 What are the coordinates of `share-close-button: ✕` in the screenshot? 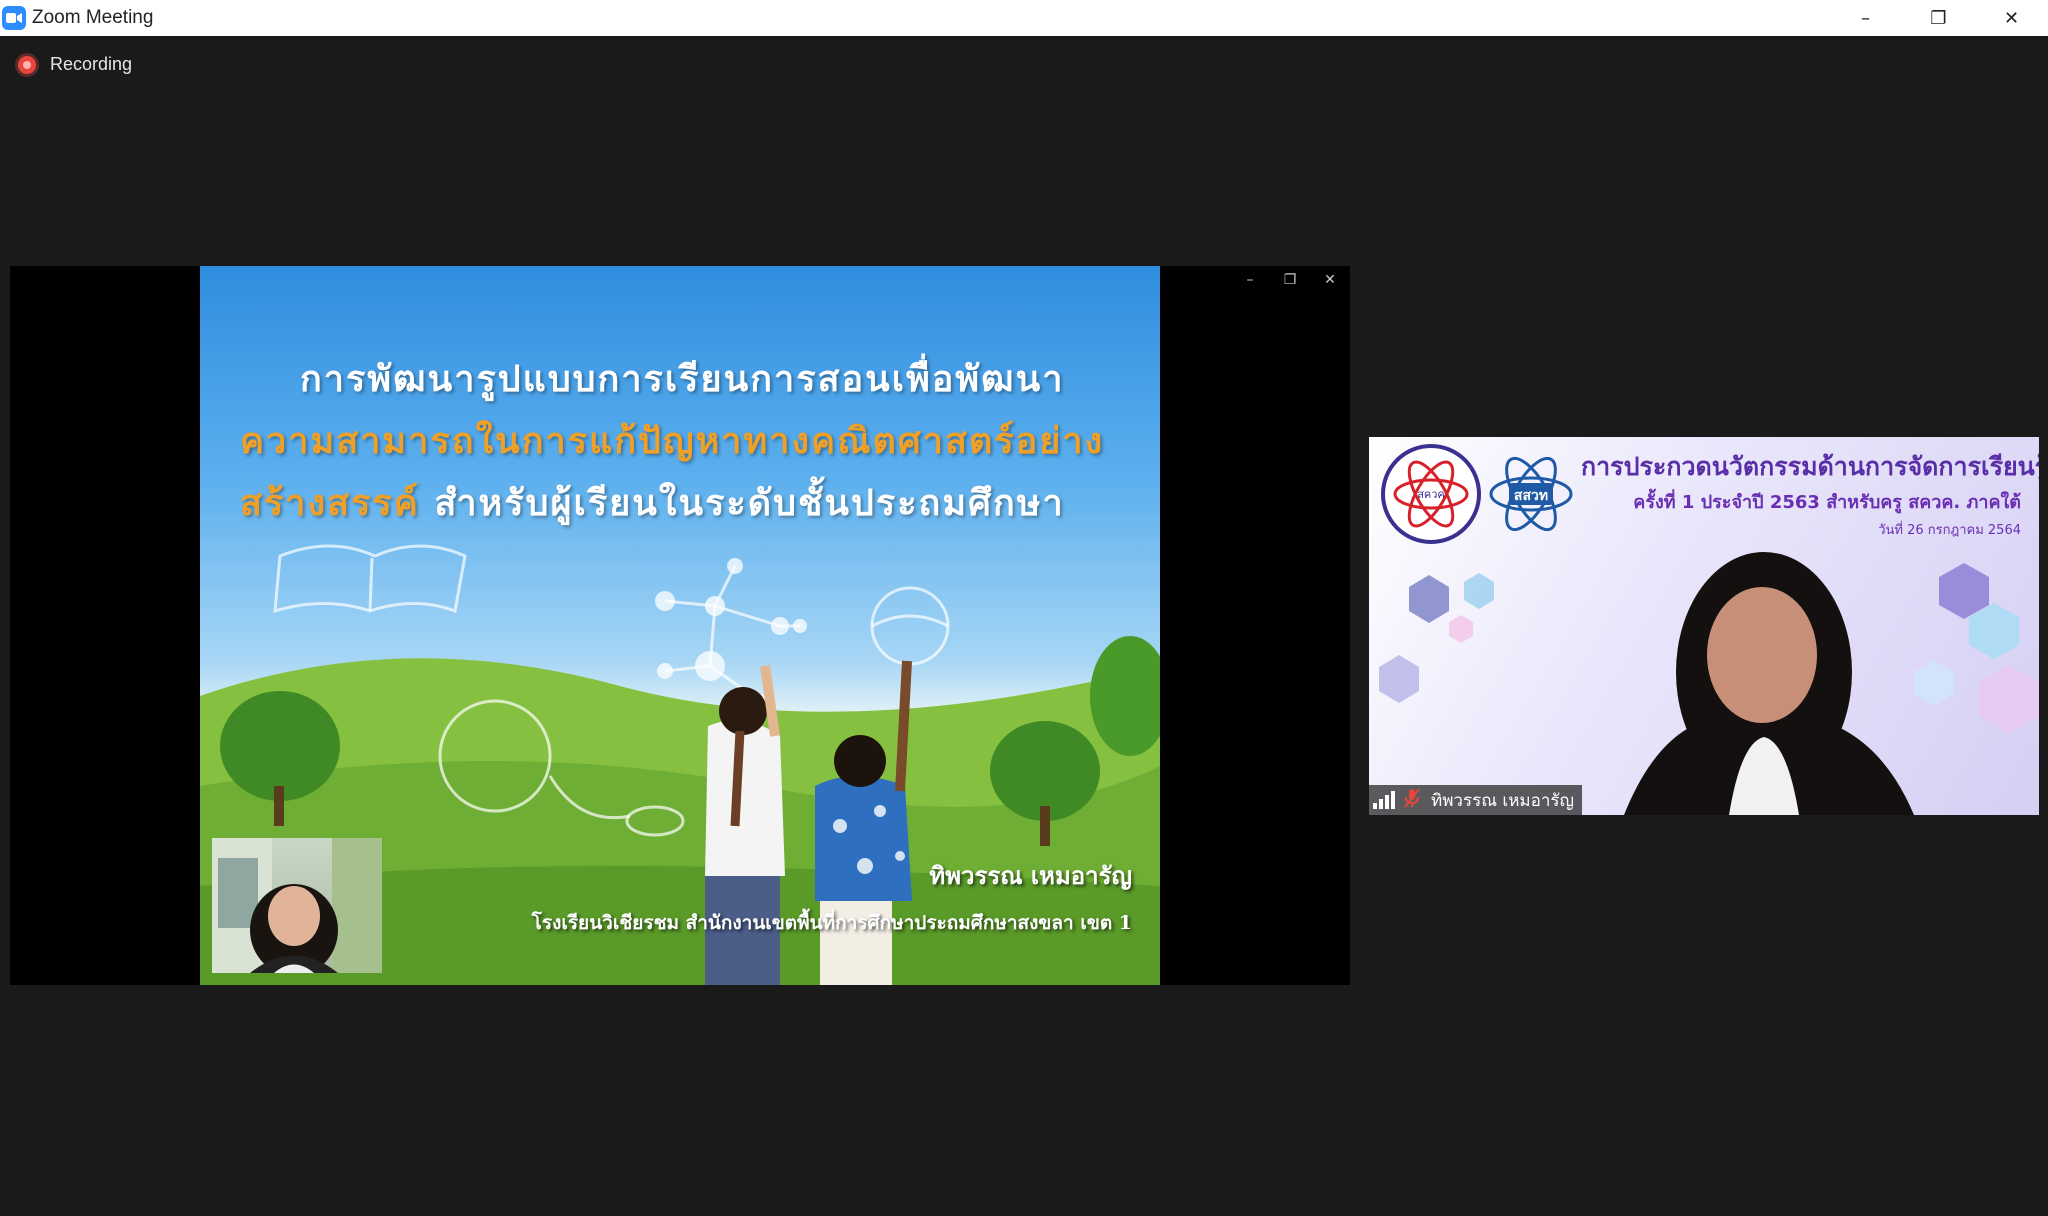 It's located at (1330, 280).